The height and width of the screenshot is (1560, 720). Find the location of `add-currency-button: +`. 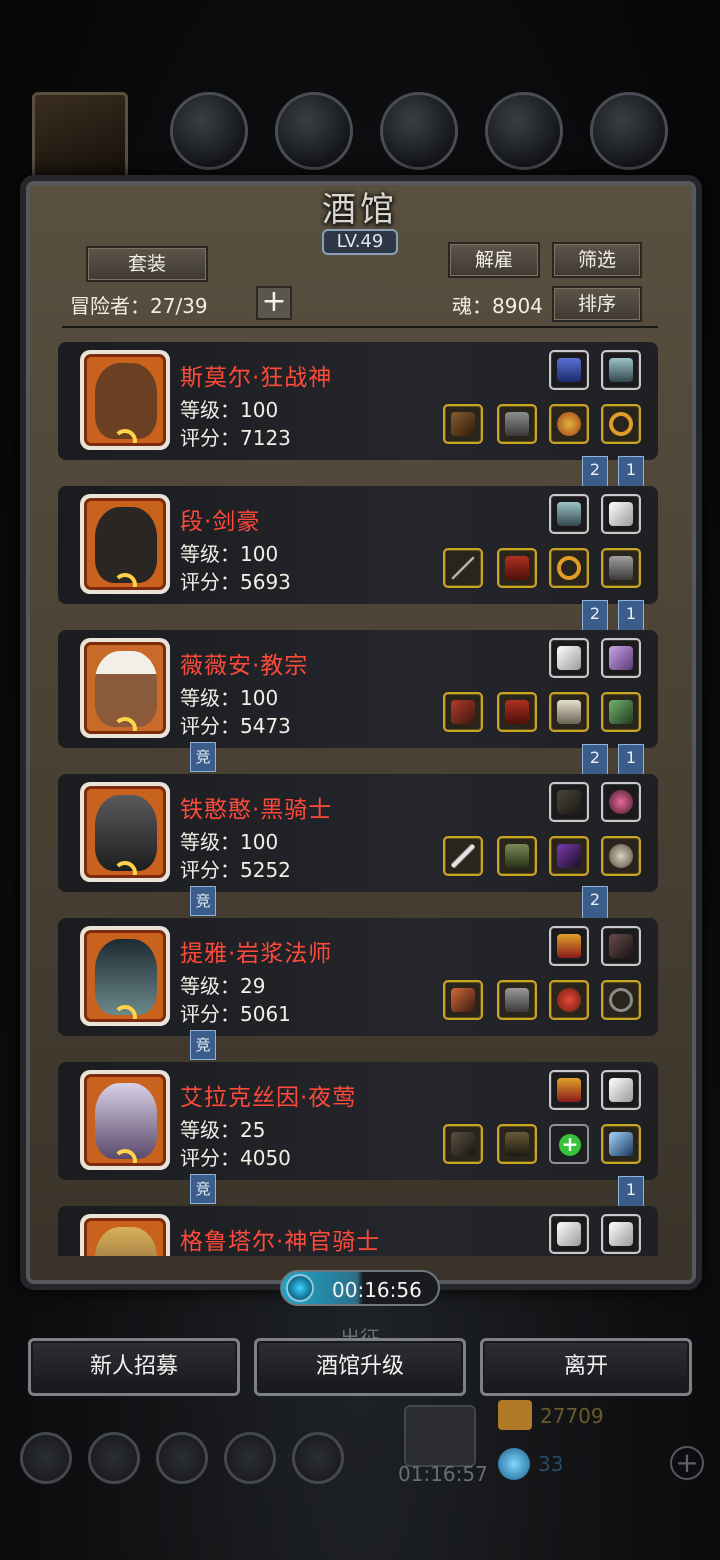

add-currency-button: + is located at coordinates (687, 1463).